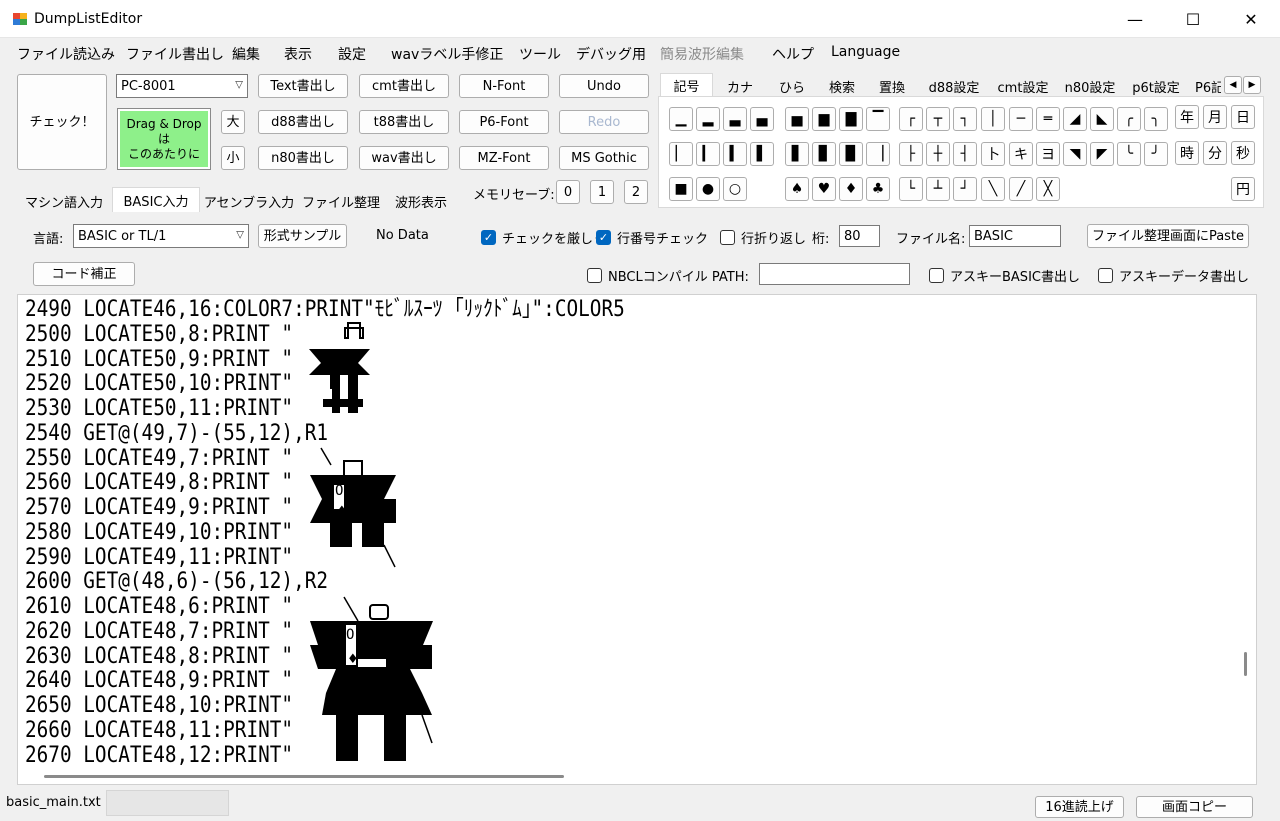 Image resolution: width=1280 pixels, height=821 pixels. Describe the element at coordinates (911, 154) in the screenshot. I see `symbol-button: ├` at that location.